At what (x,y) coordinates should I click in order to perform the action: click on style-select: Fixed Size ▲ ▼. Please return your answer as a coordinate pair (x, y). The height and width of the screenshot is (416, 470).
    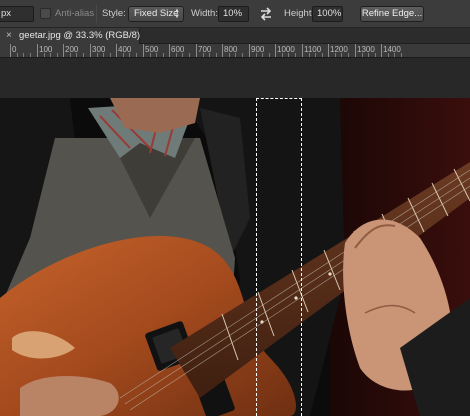
    Looking at the image, I should click on (156, 14).